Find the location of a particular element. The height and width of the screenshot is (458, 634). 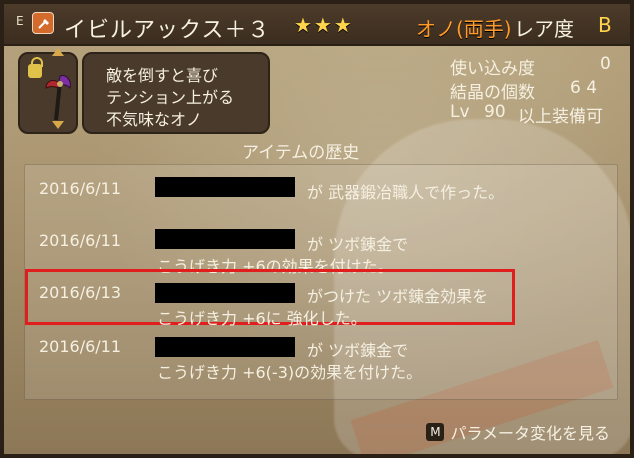

parameter-change-label: パラメータ変化を見る is located at coordinates (530, 433).